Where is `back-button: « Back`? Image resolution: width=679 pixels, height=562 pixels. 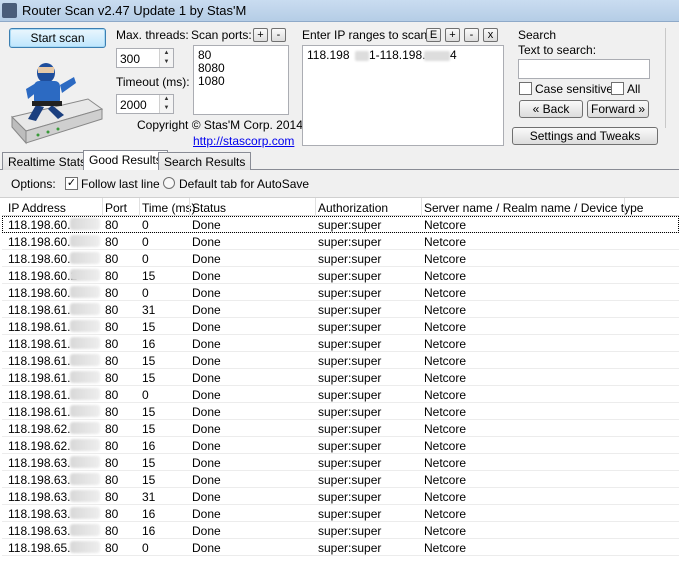 back-button: « Back is located at coordinates (551, 109).